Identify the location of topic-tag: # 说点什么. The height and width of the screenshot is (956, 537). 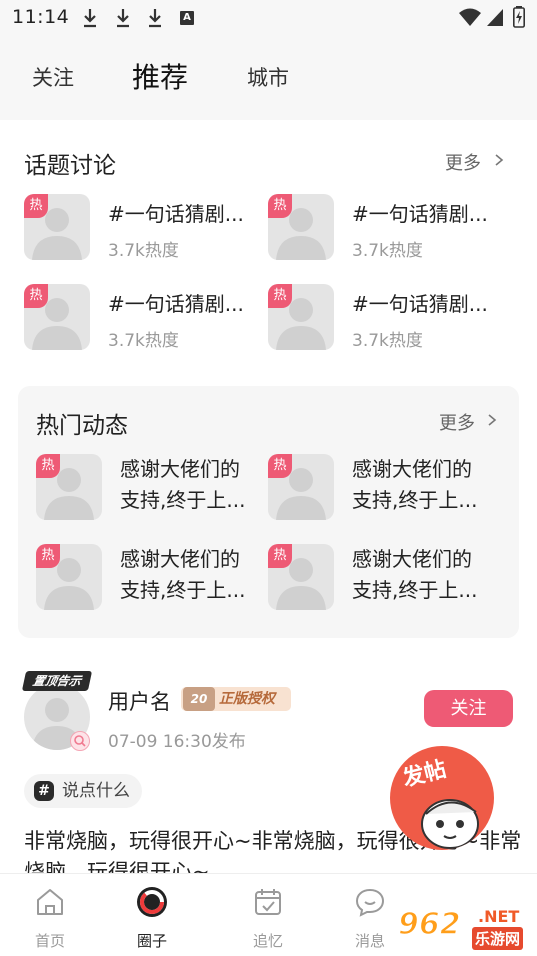
(83, 791).